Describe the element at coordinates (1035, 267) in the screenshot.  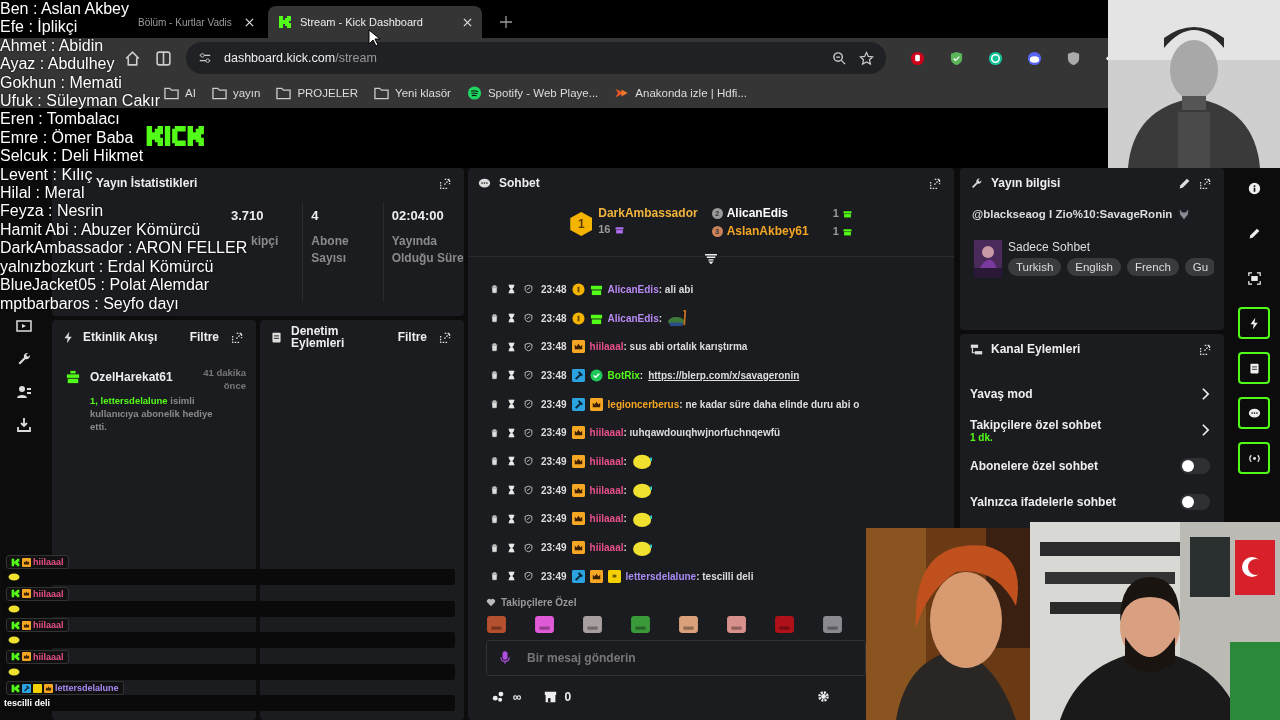
I see `tag: Turkish` at that location.